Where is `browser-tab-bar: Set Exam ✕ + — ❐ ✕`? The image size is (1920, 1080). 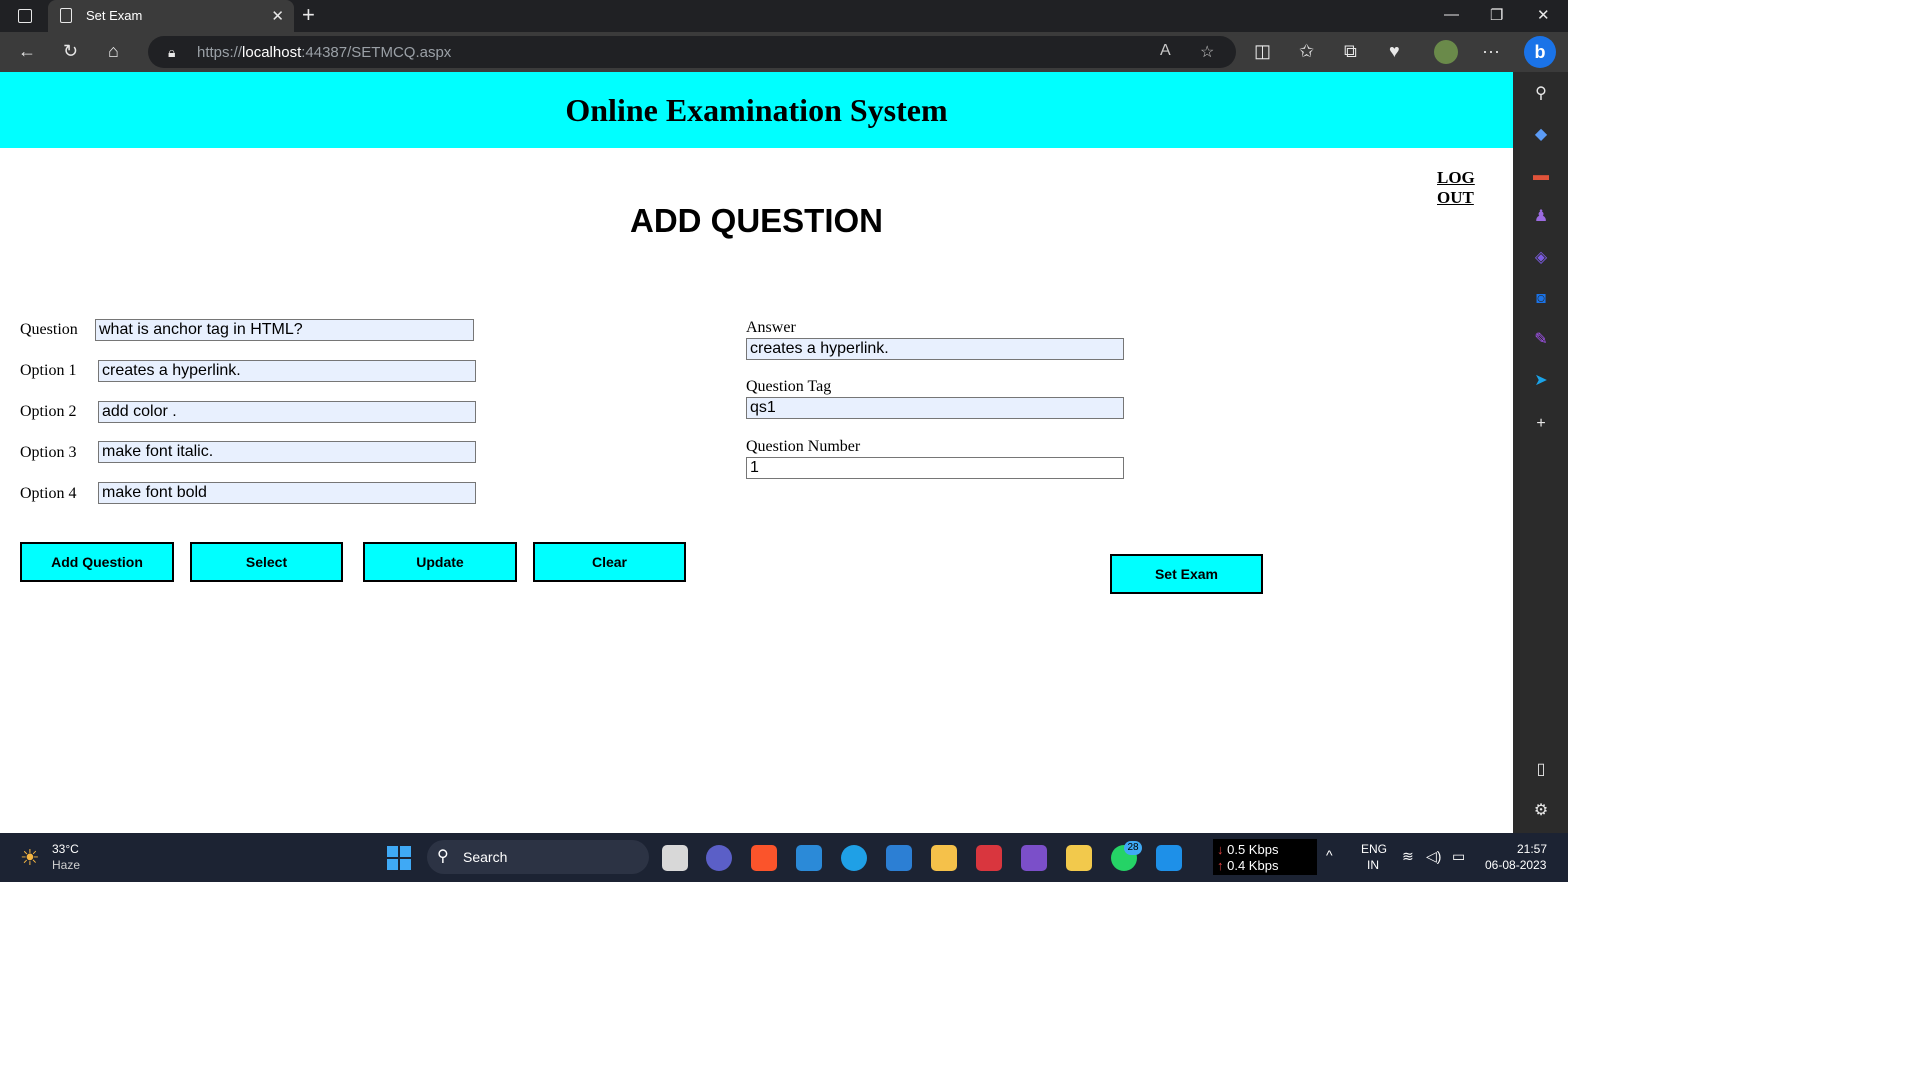 browser-tab-bar: Set Exam ✕ + — ❐ ✕ is located at coordinates (784, 16).